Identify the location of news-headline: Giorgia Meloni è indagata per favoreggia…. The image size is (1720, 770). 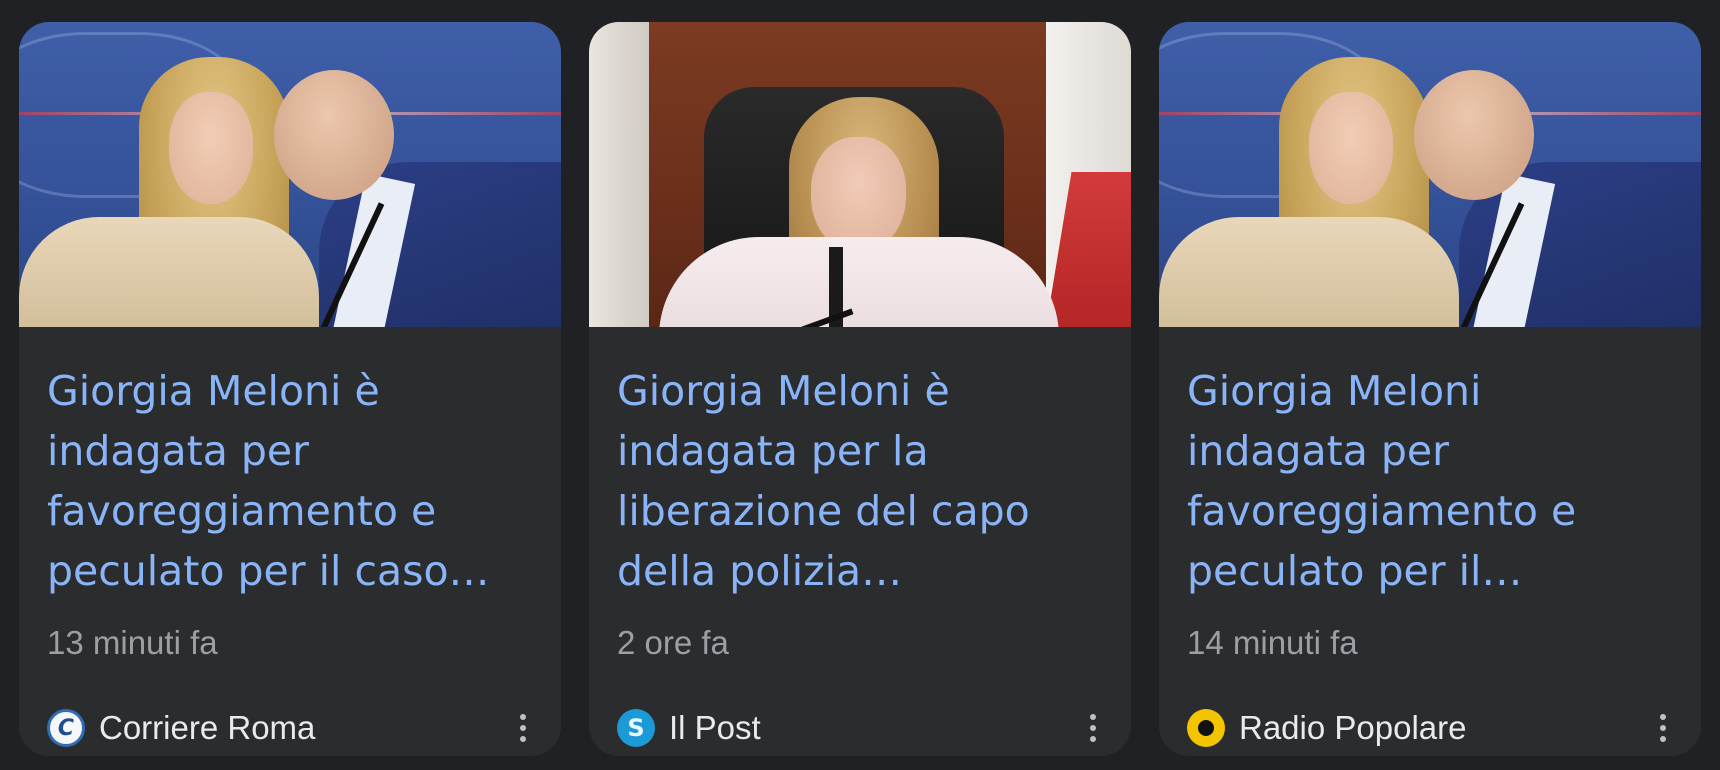
(290, 481).